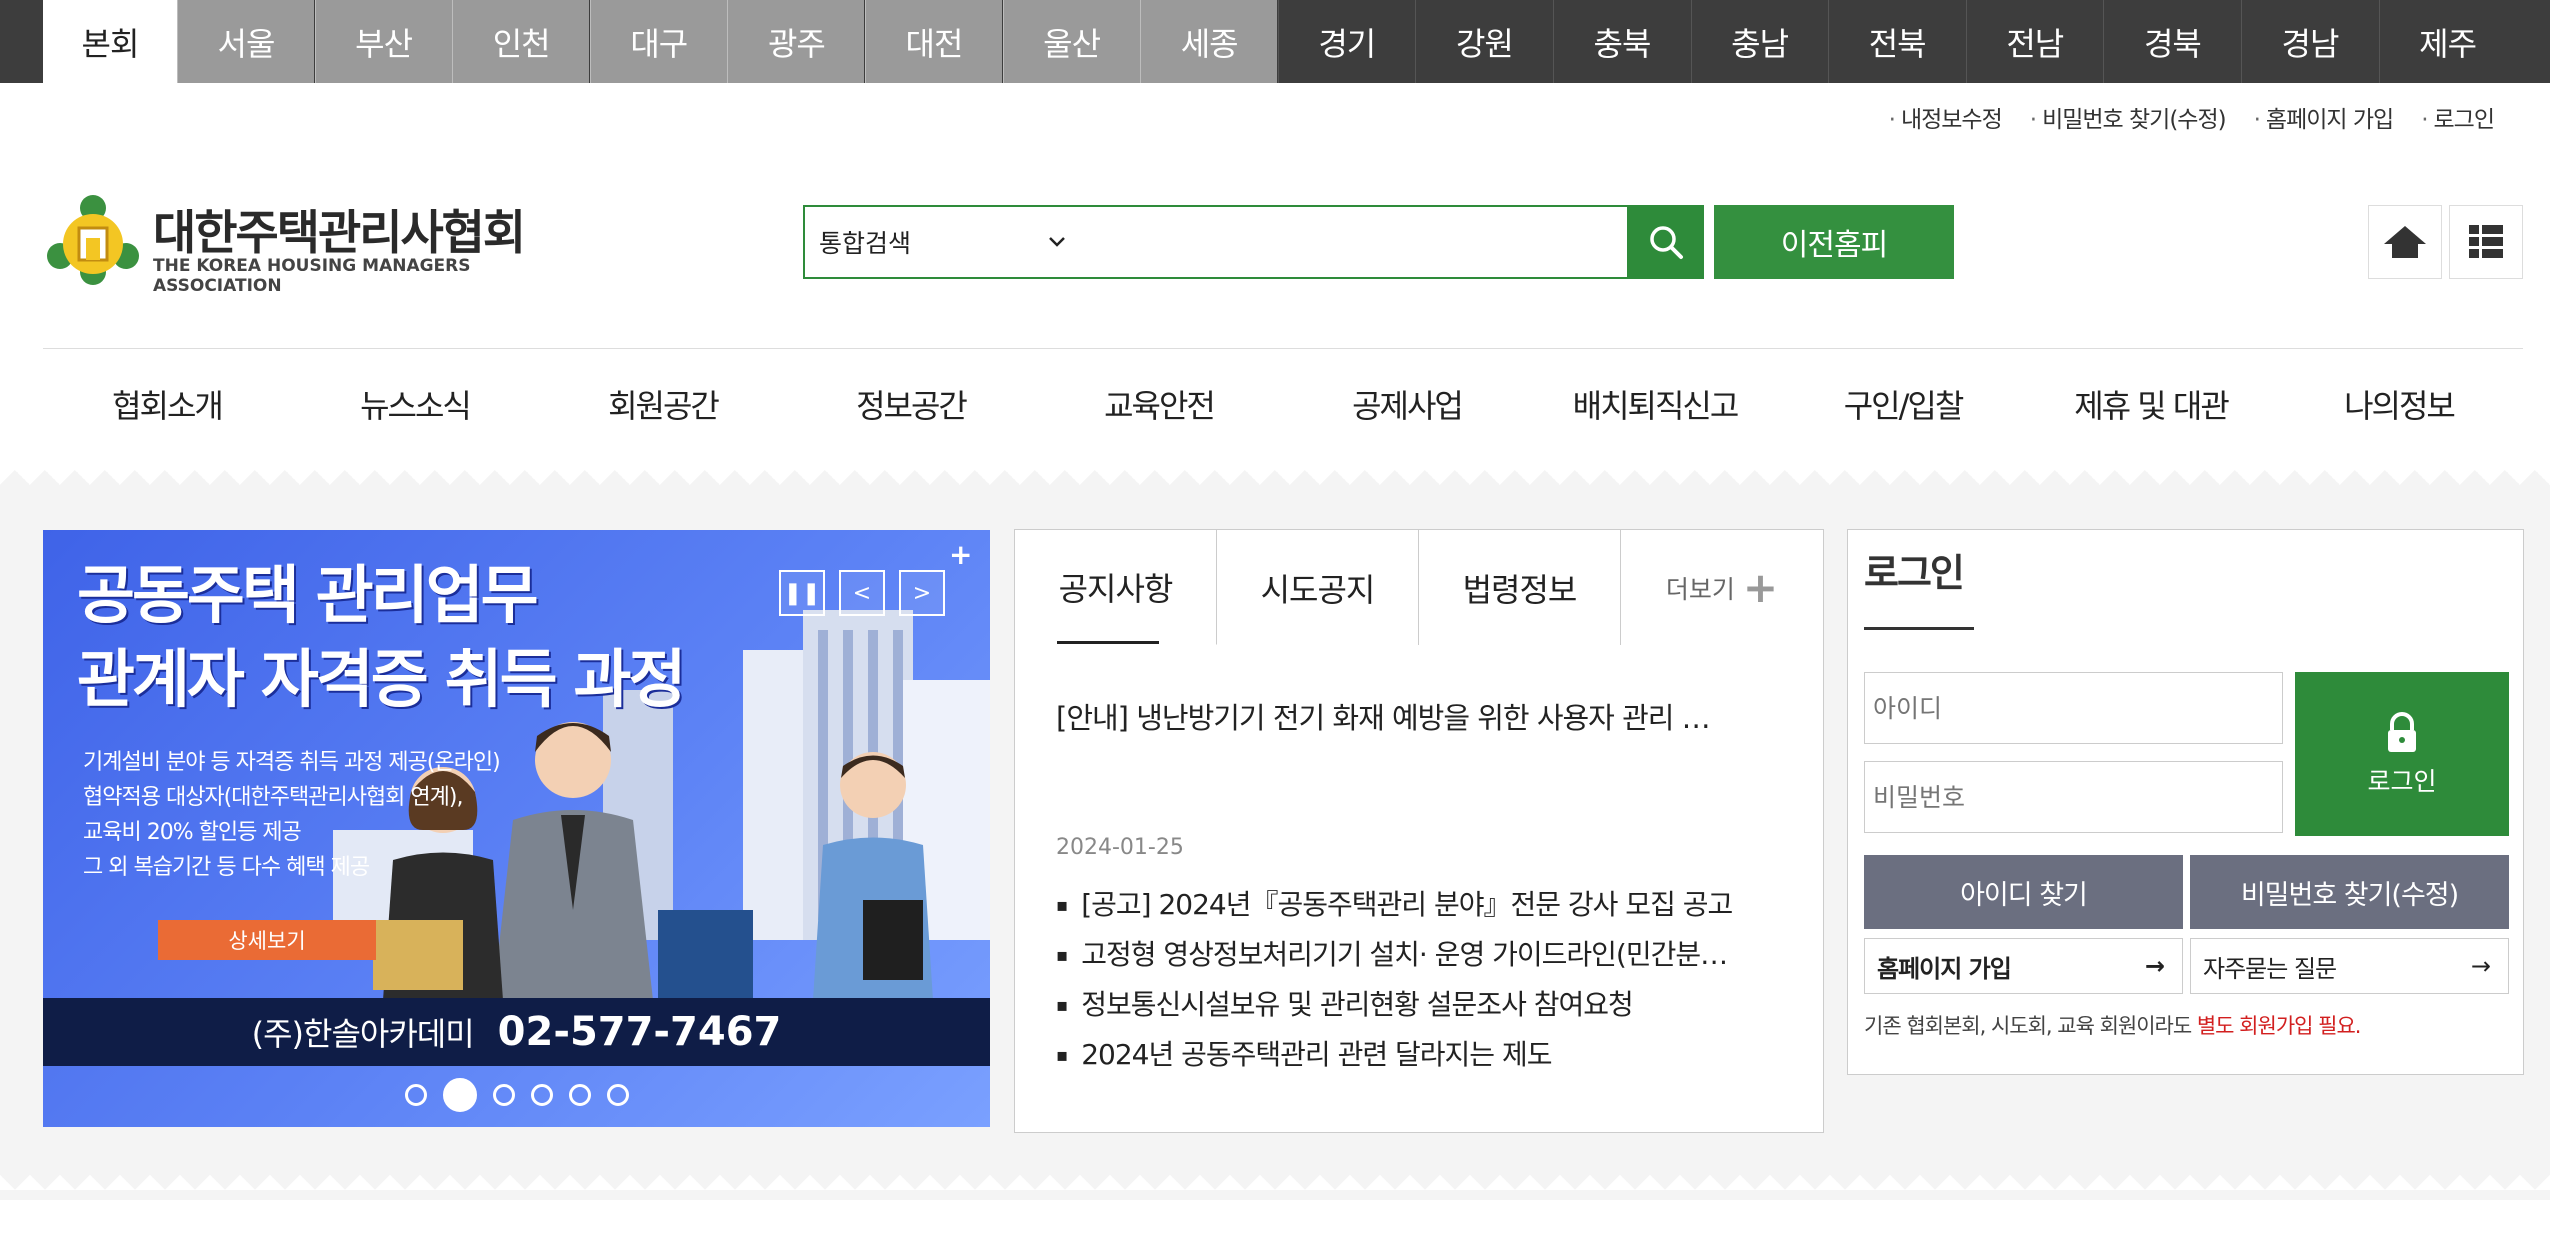  Describe the element at coordinates (1903, 404) in the screenshot. I see `nav-item: 구인/입찰` at that location.